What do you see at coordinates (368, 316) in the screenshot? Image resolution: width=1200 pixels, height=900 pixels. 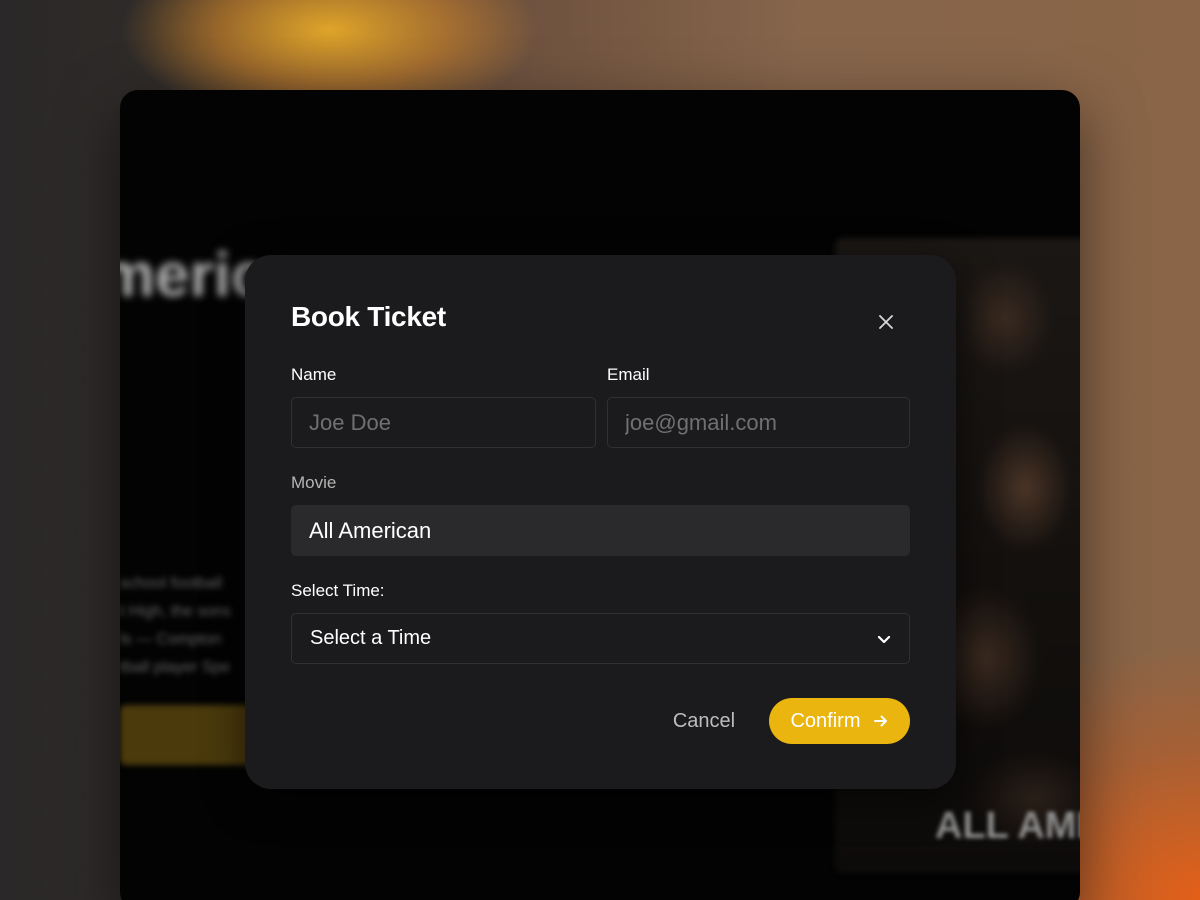 I see `modal-title: Book Ticket` at bounding box center [368, 316].